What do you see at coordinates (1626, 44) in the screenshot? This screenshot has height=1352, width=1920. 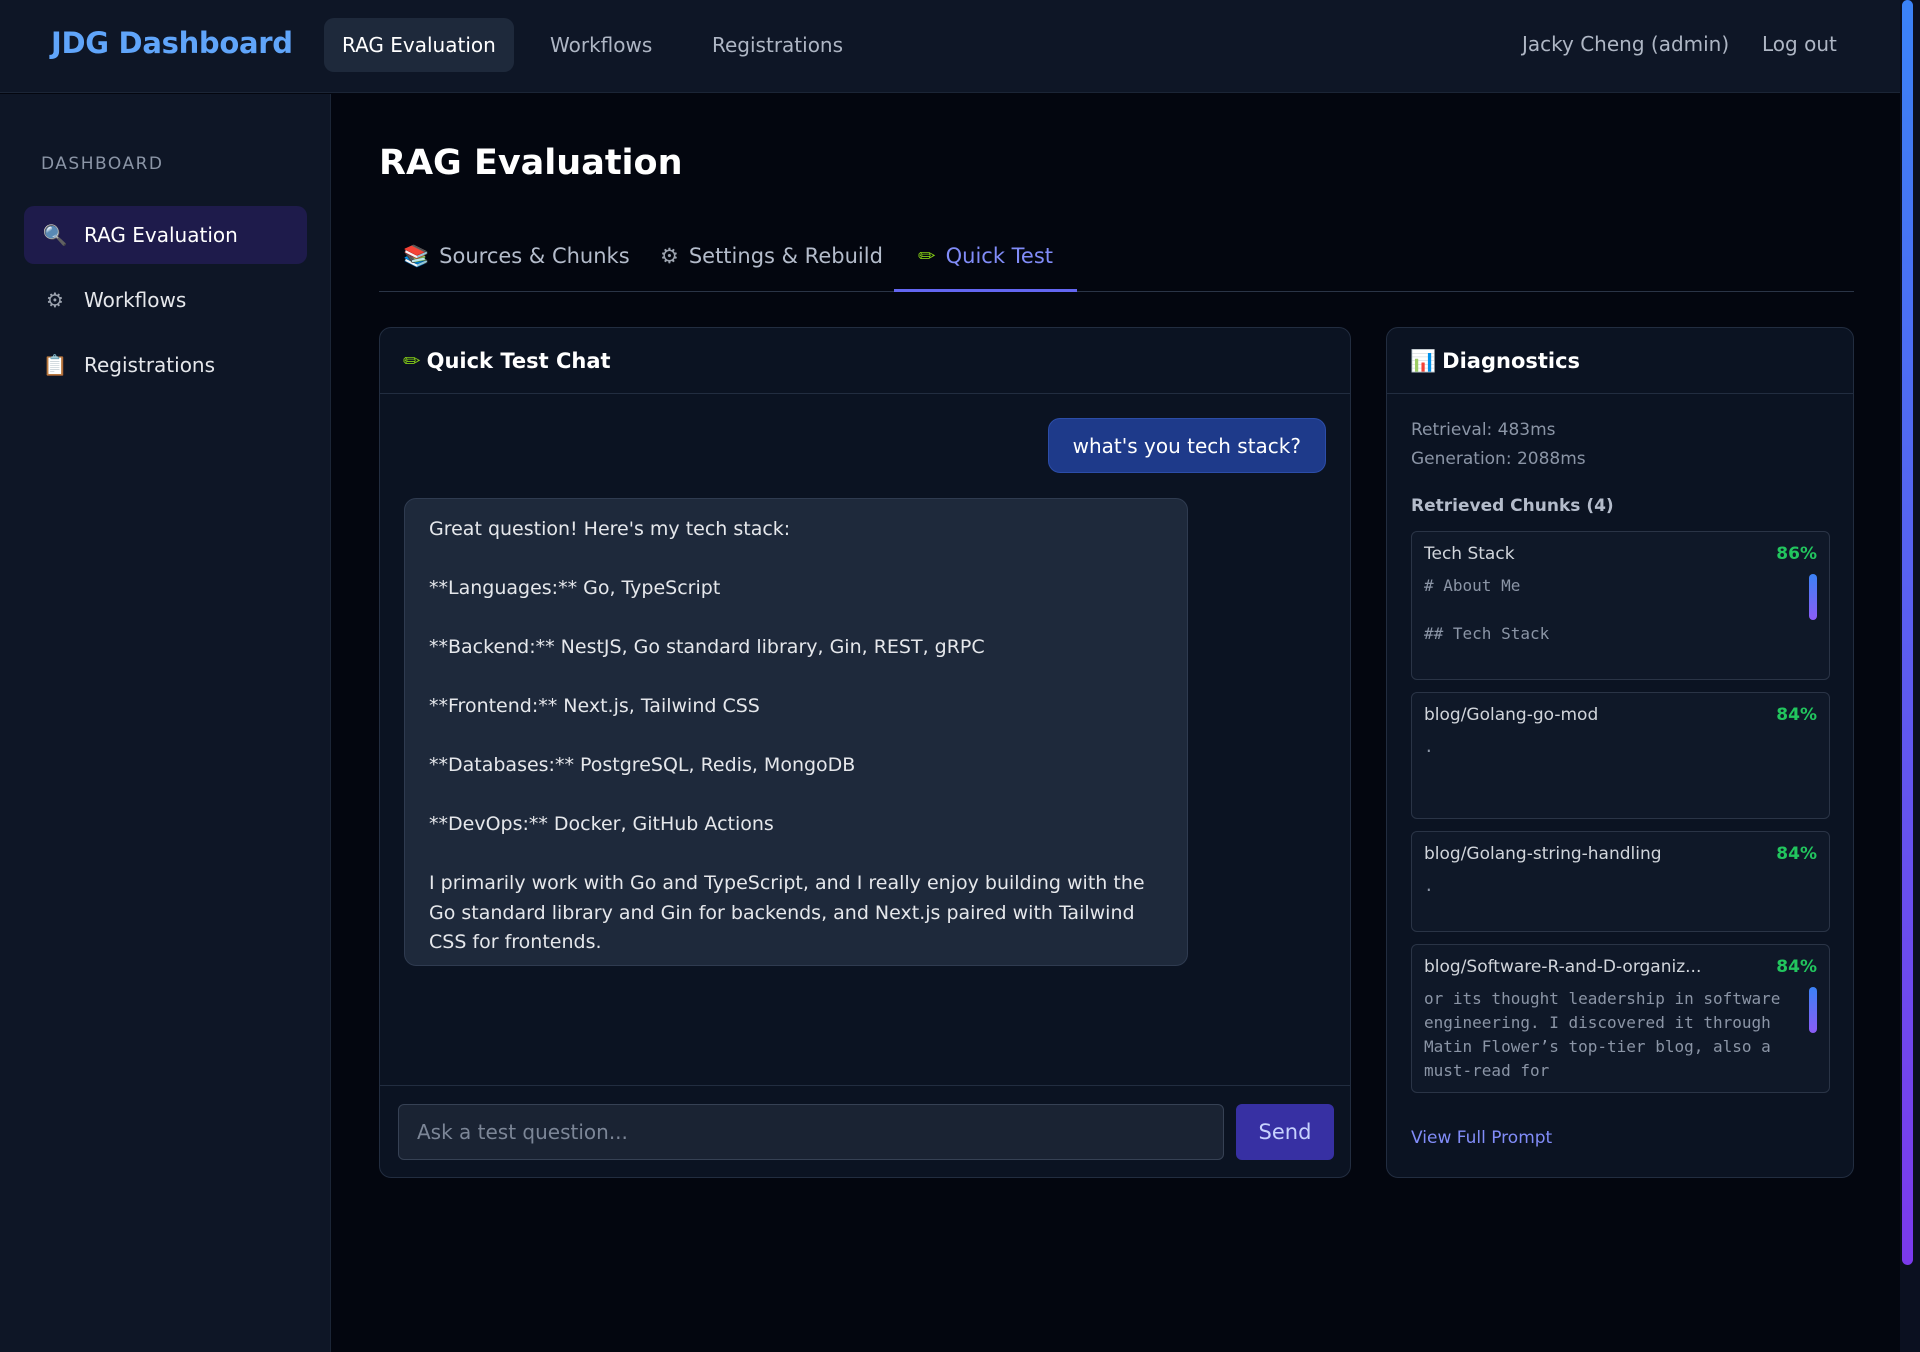 I see `current-user: Jacky Cheng (admin)` at bounding box center [1626, 44].